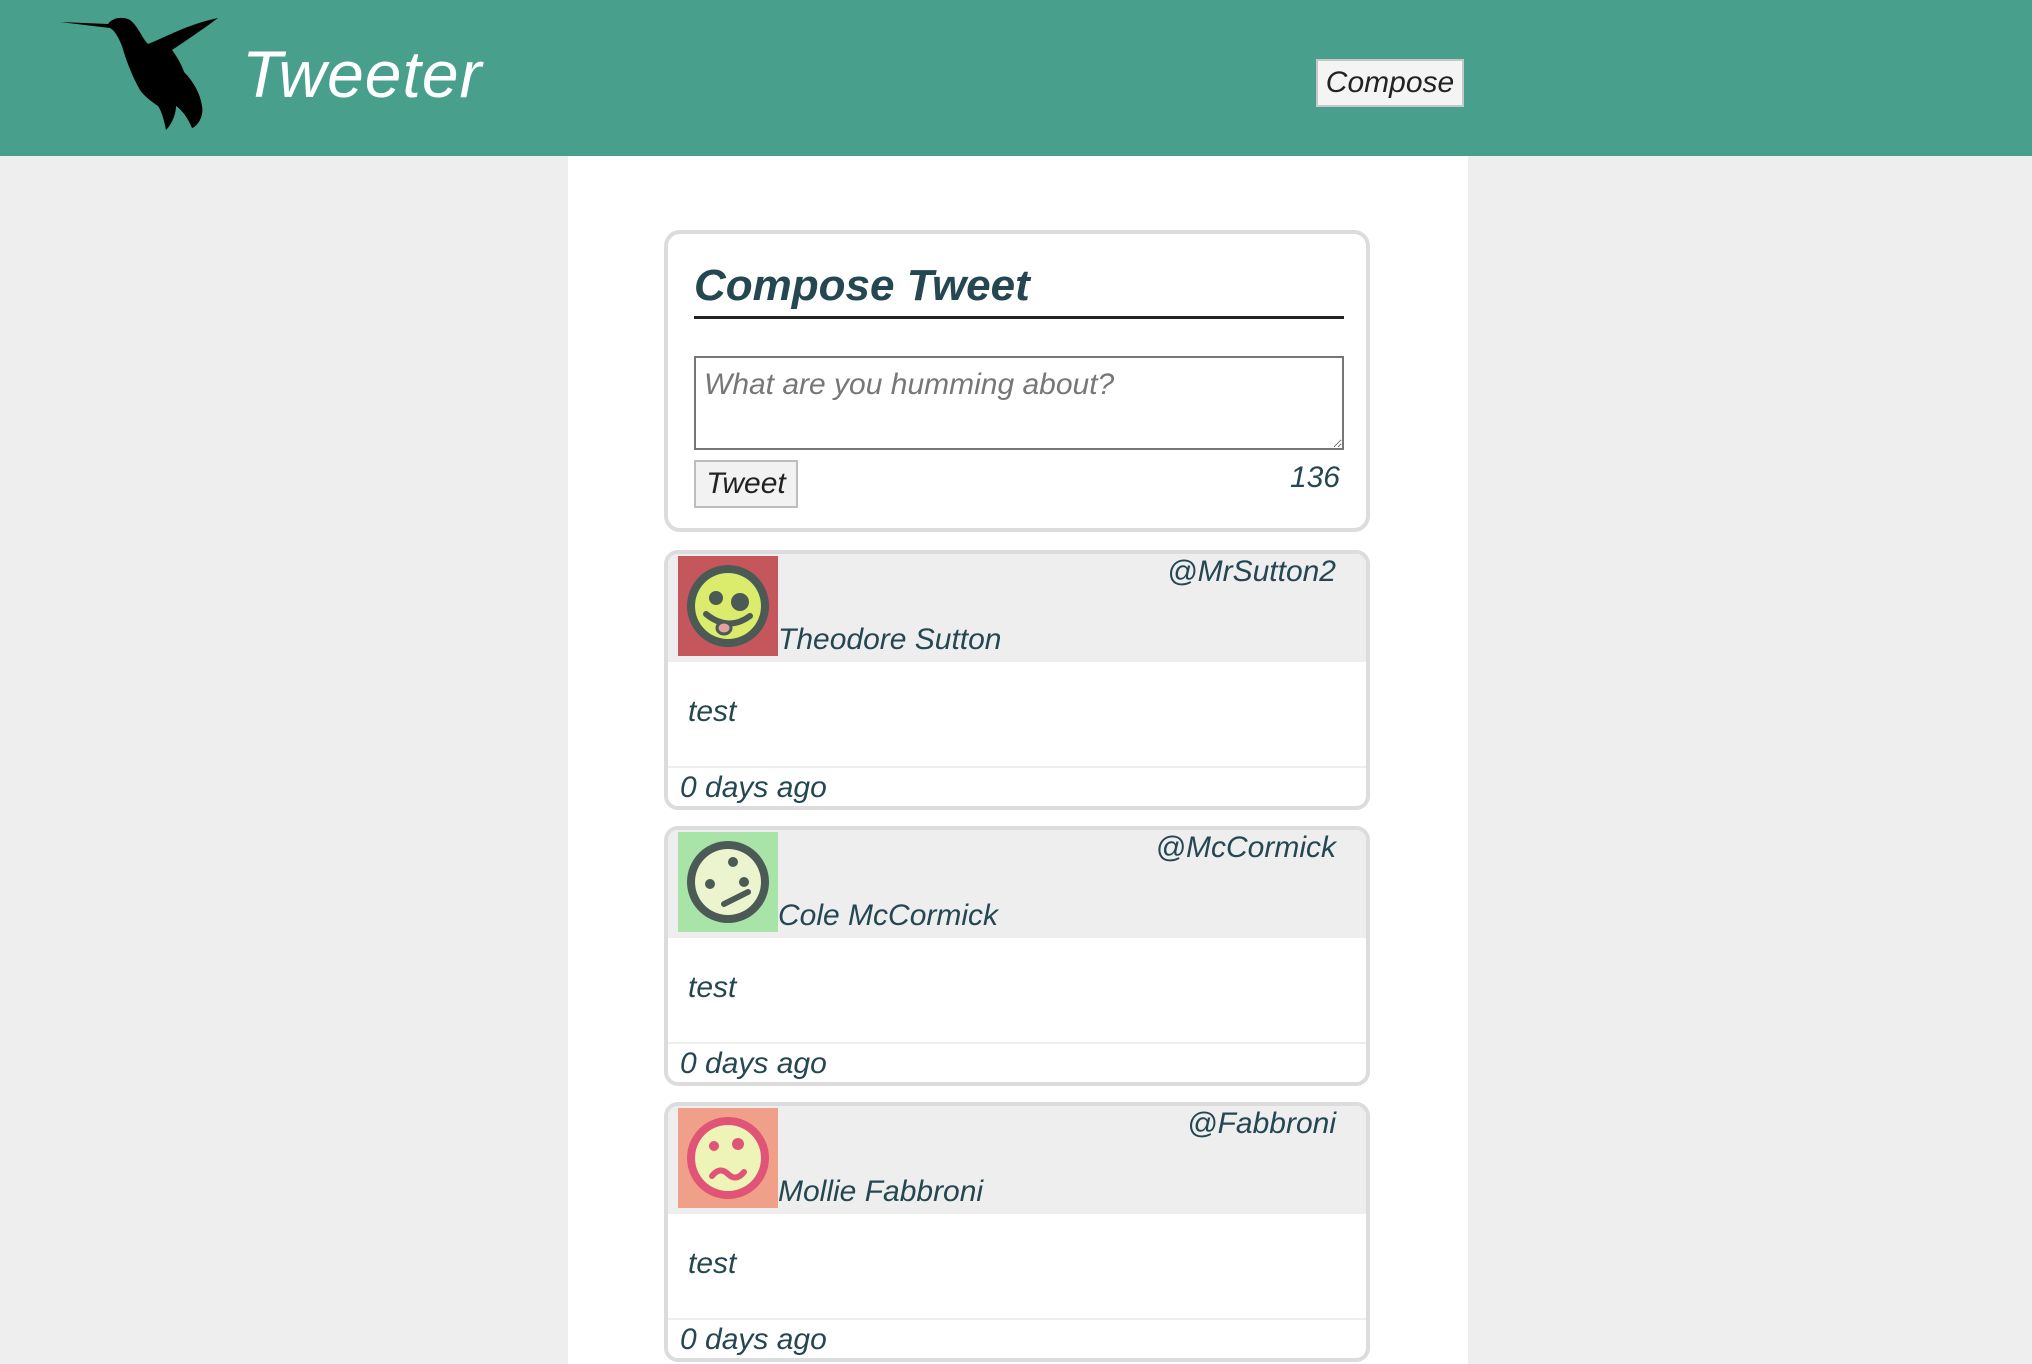 This screenshot has height=1364, width=2032. What do you see at coordinates (1019, 403) in the screenshot?
I see `tweet-text-input` at bounding box center [1019, 403].